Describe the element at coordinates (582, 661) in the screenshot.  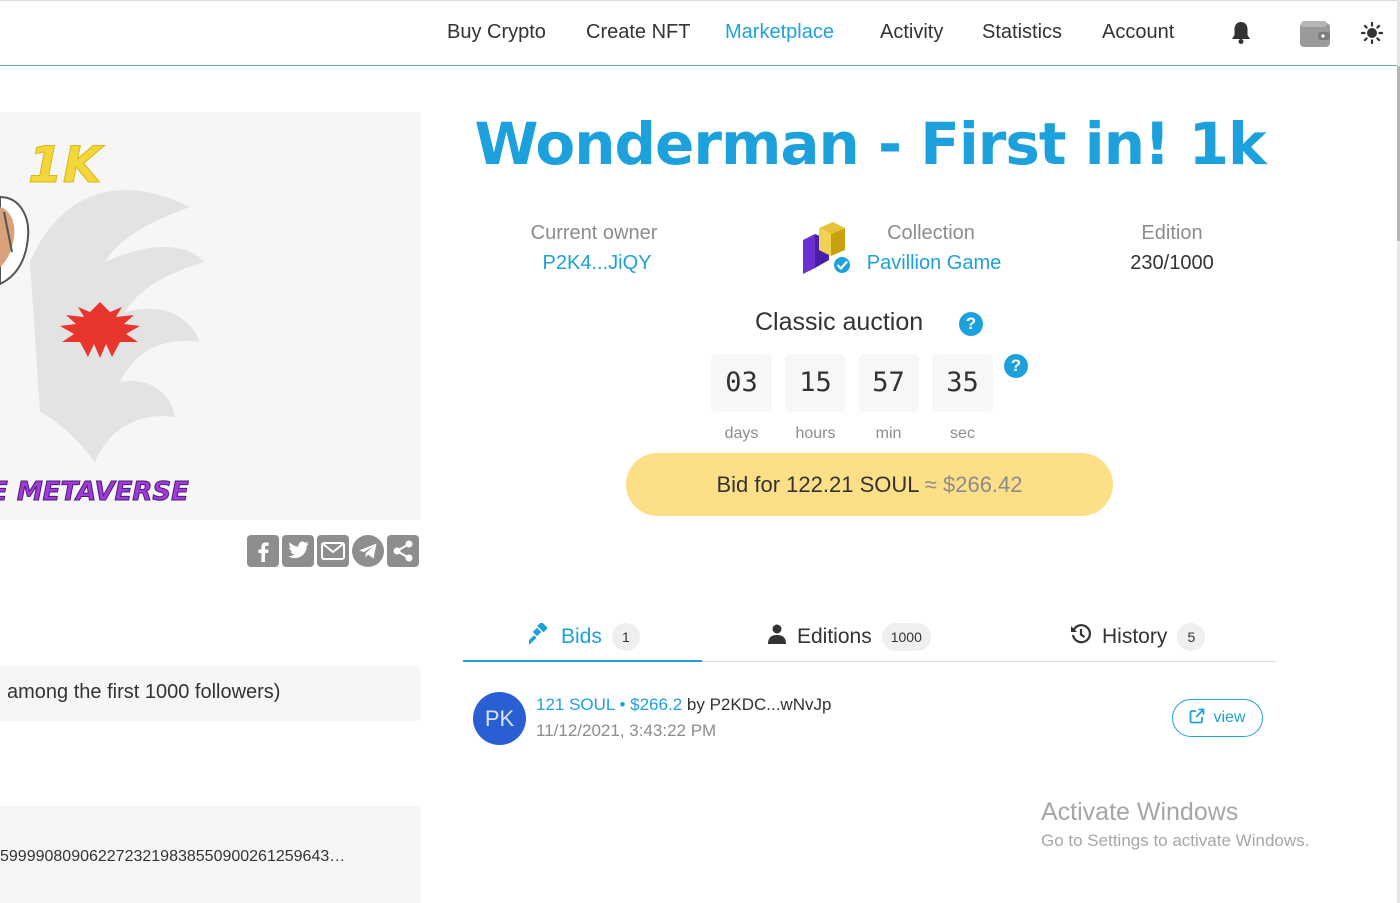
I see `active-tab-indicator` at that location.